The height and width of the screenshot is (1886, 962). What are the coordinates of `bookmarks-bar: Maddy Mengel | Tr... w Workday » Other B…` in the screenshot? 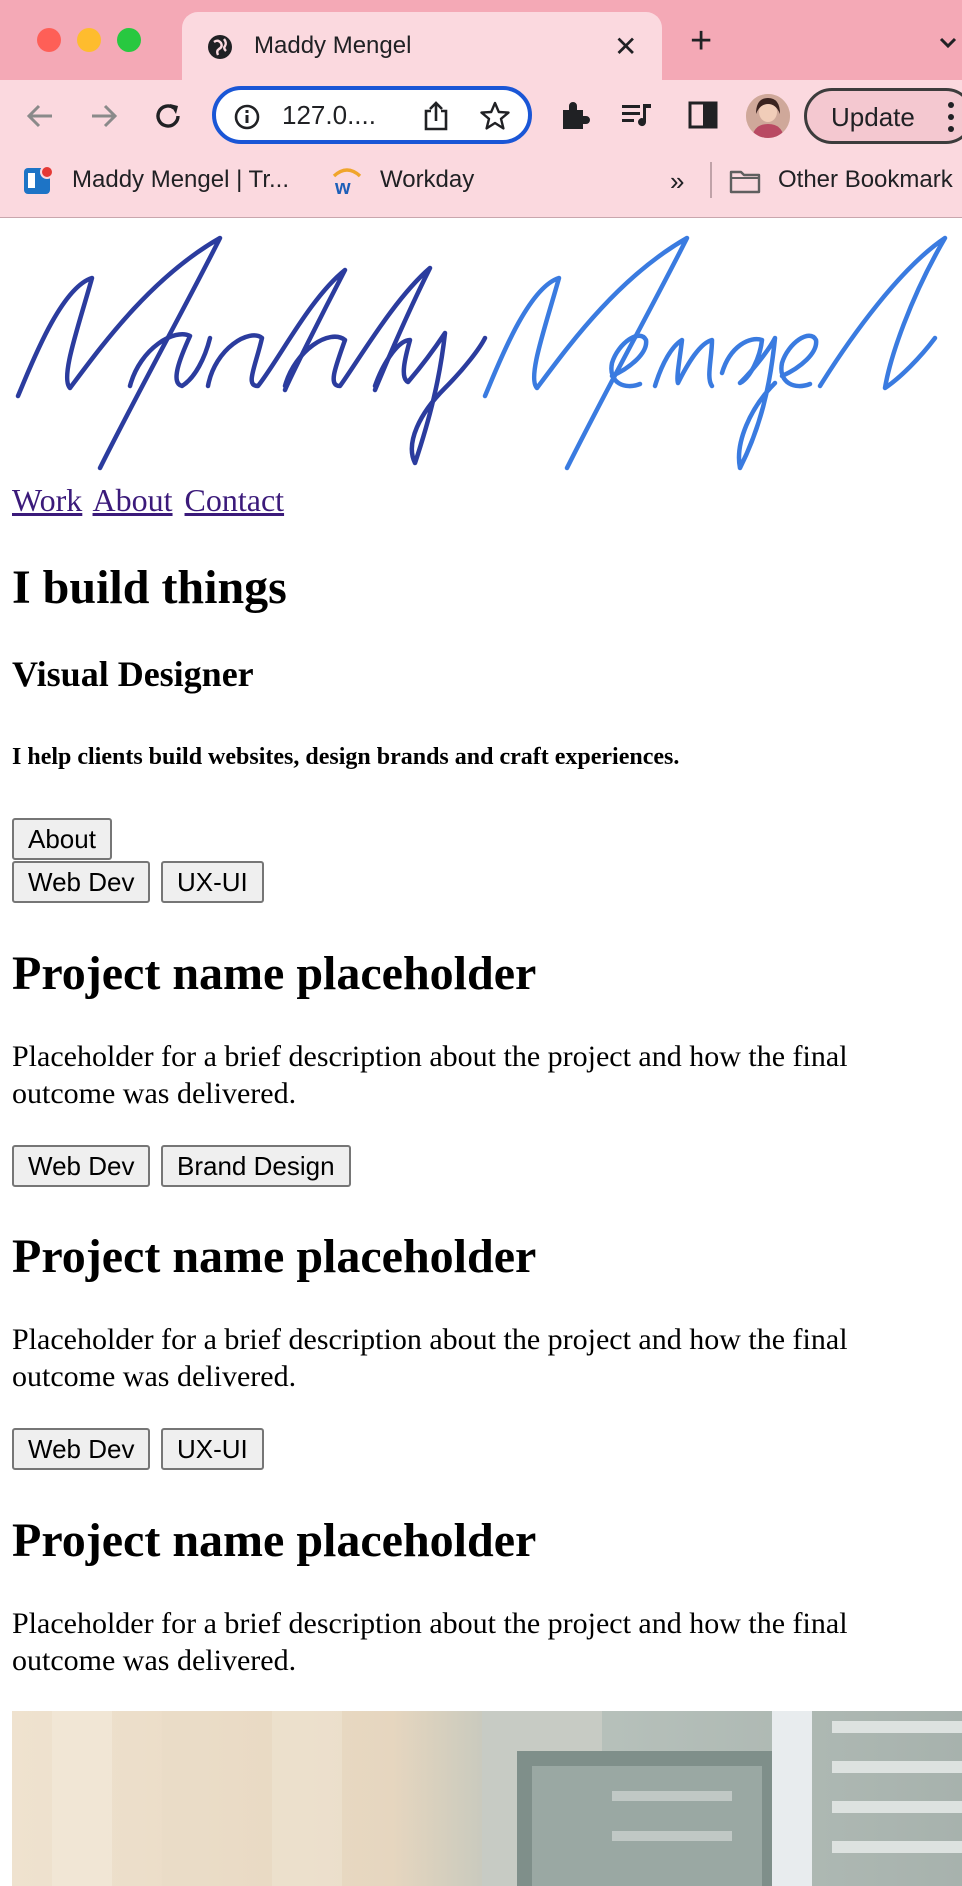 It's located at (481, 185).